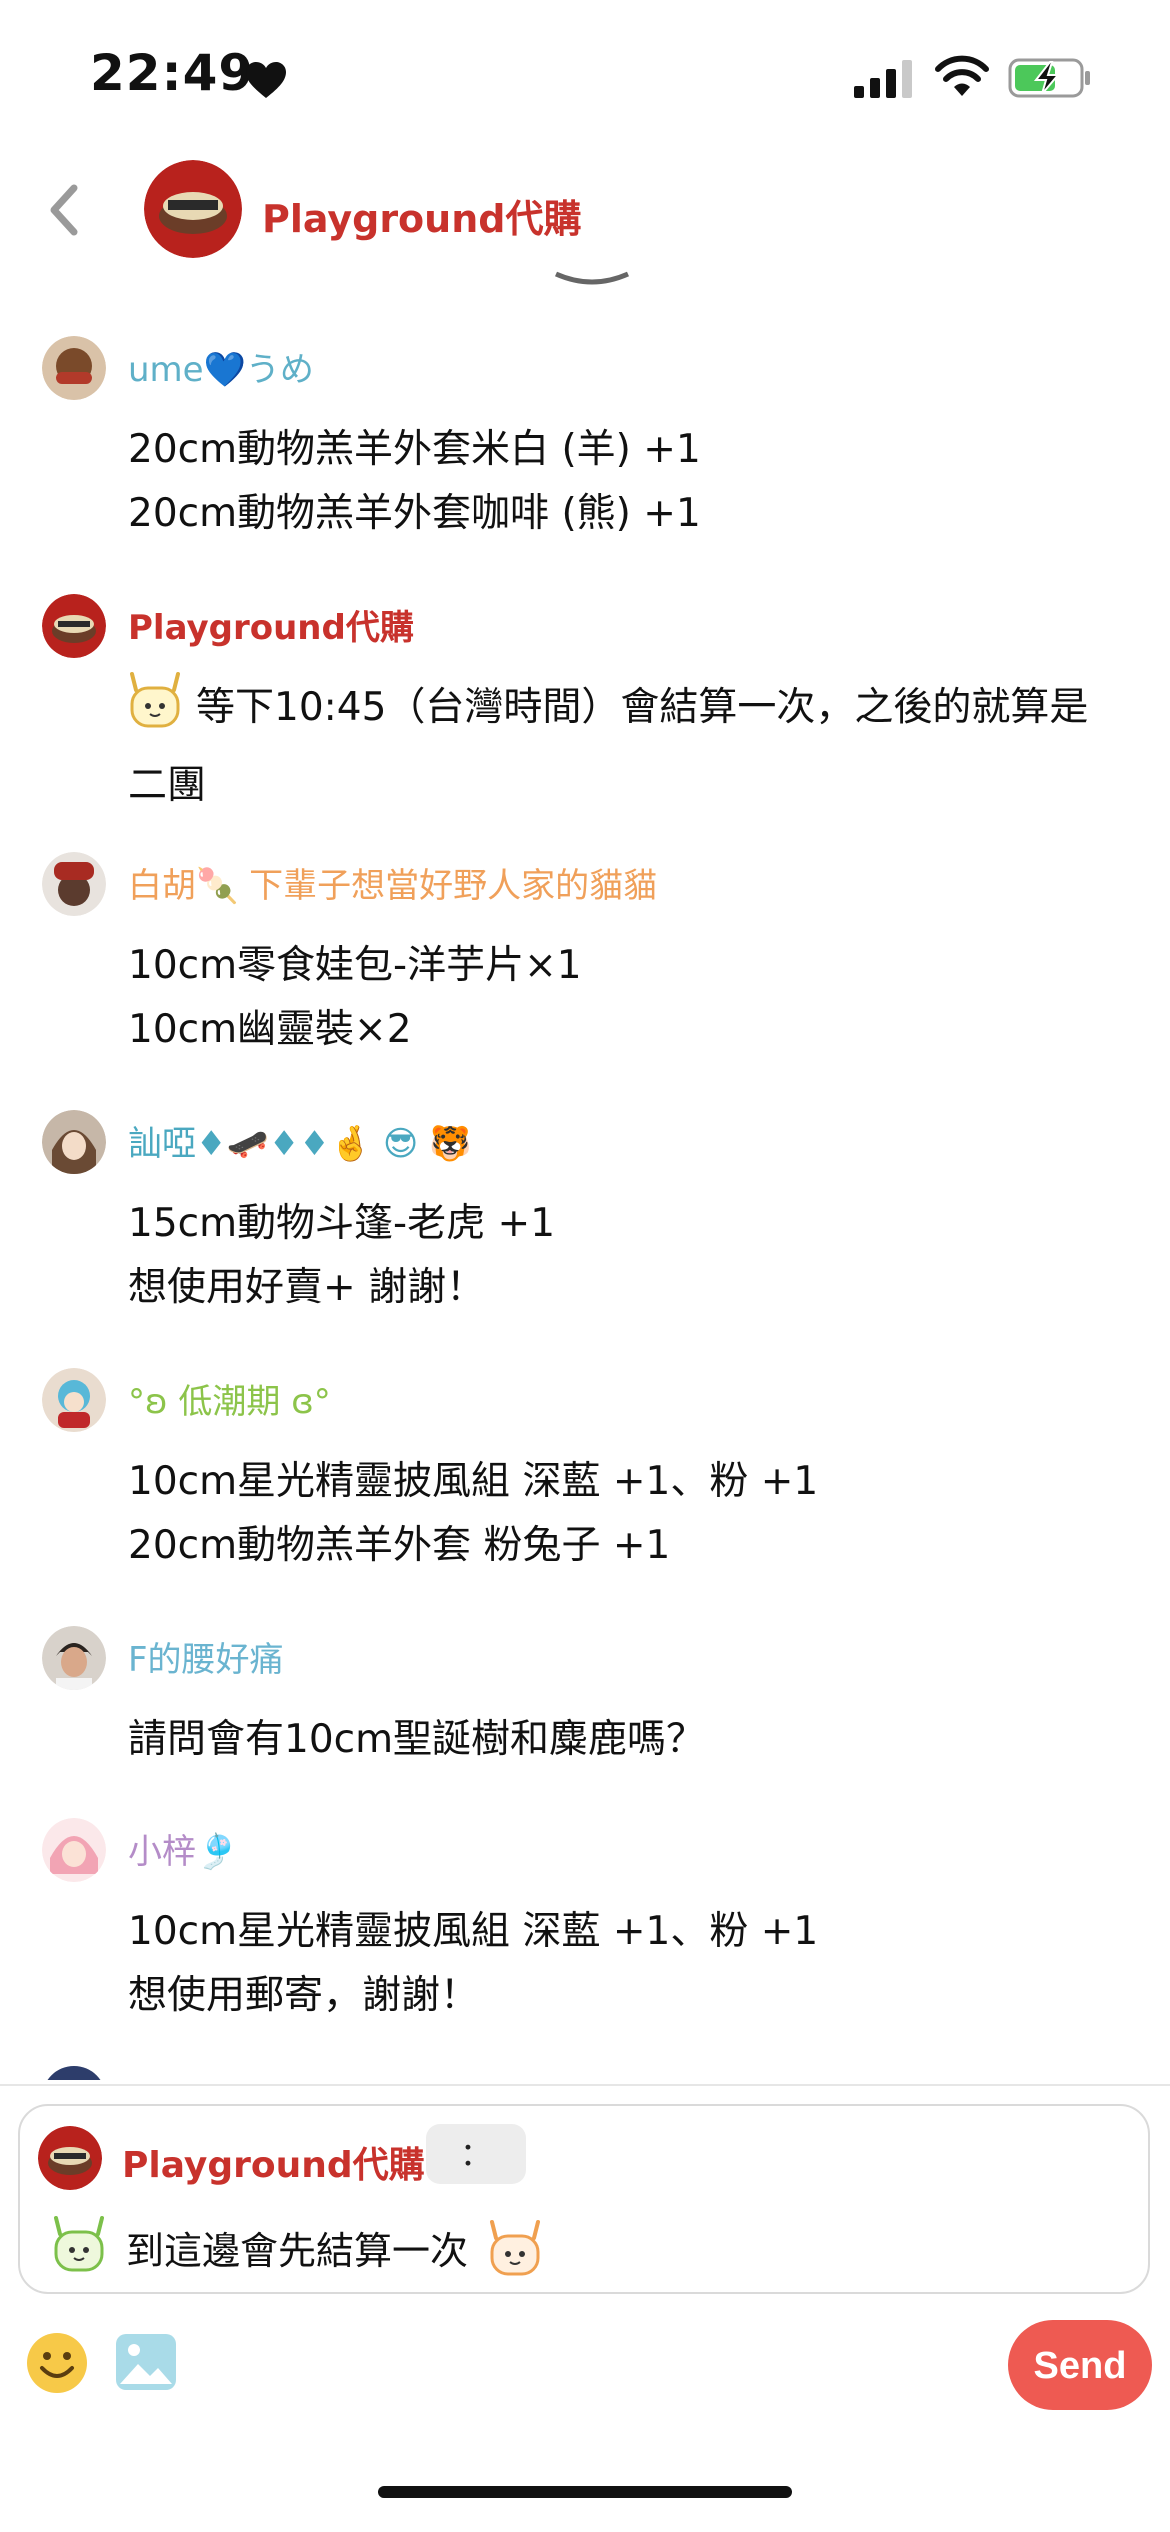  What do you see at coordinates (57, 2363) in the screenshot?
I see `smiley-icon` at bounding box center [57, 2363].